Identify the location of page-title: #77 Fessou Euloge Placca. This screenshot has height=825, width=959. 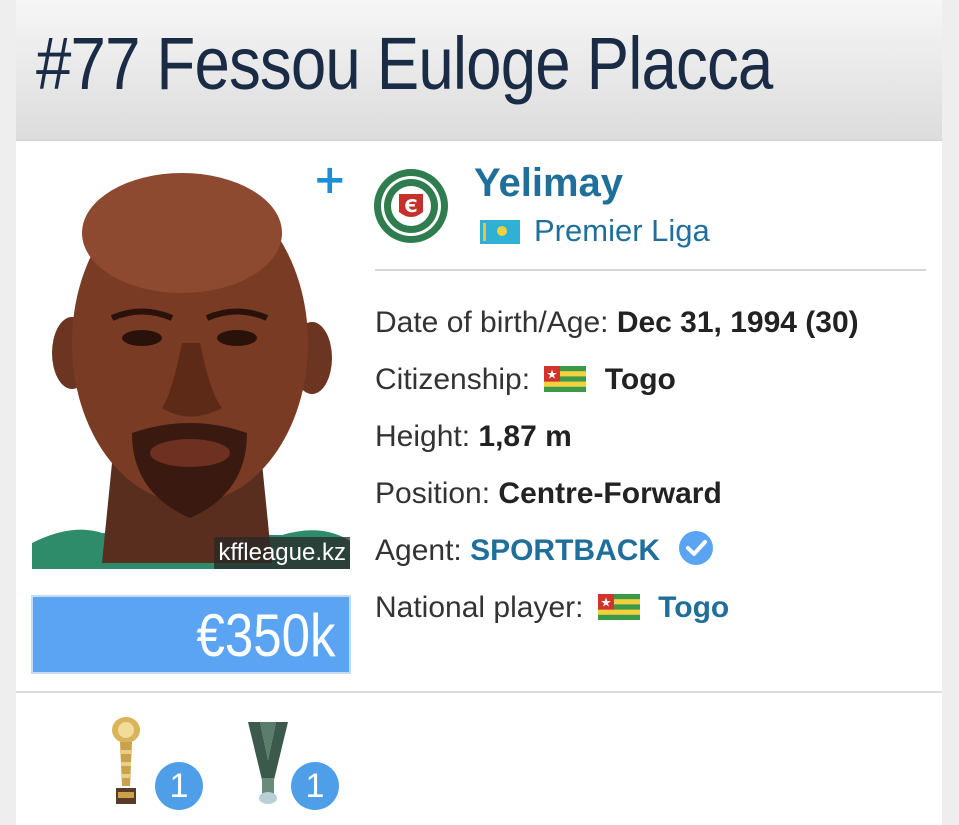
(405, 64).